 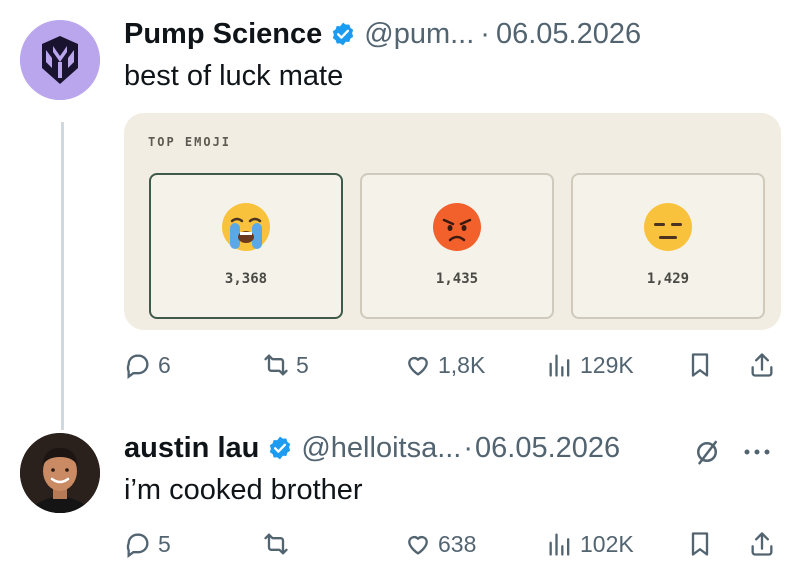 I want to click on reply-button: 5, so click(x=147, y=544).